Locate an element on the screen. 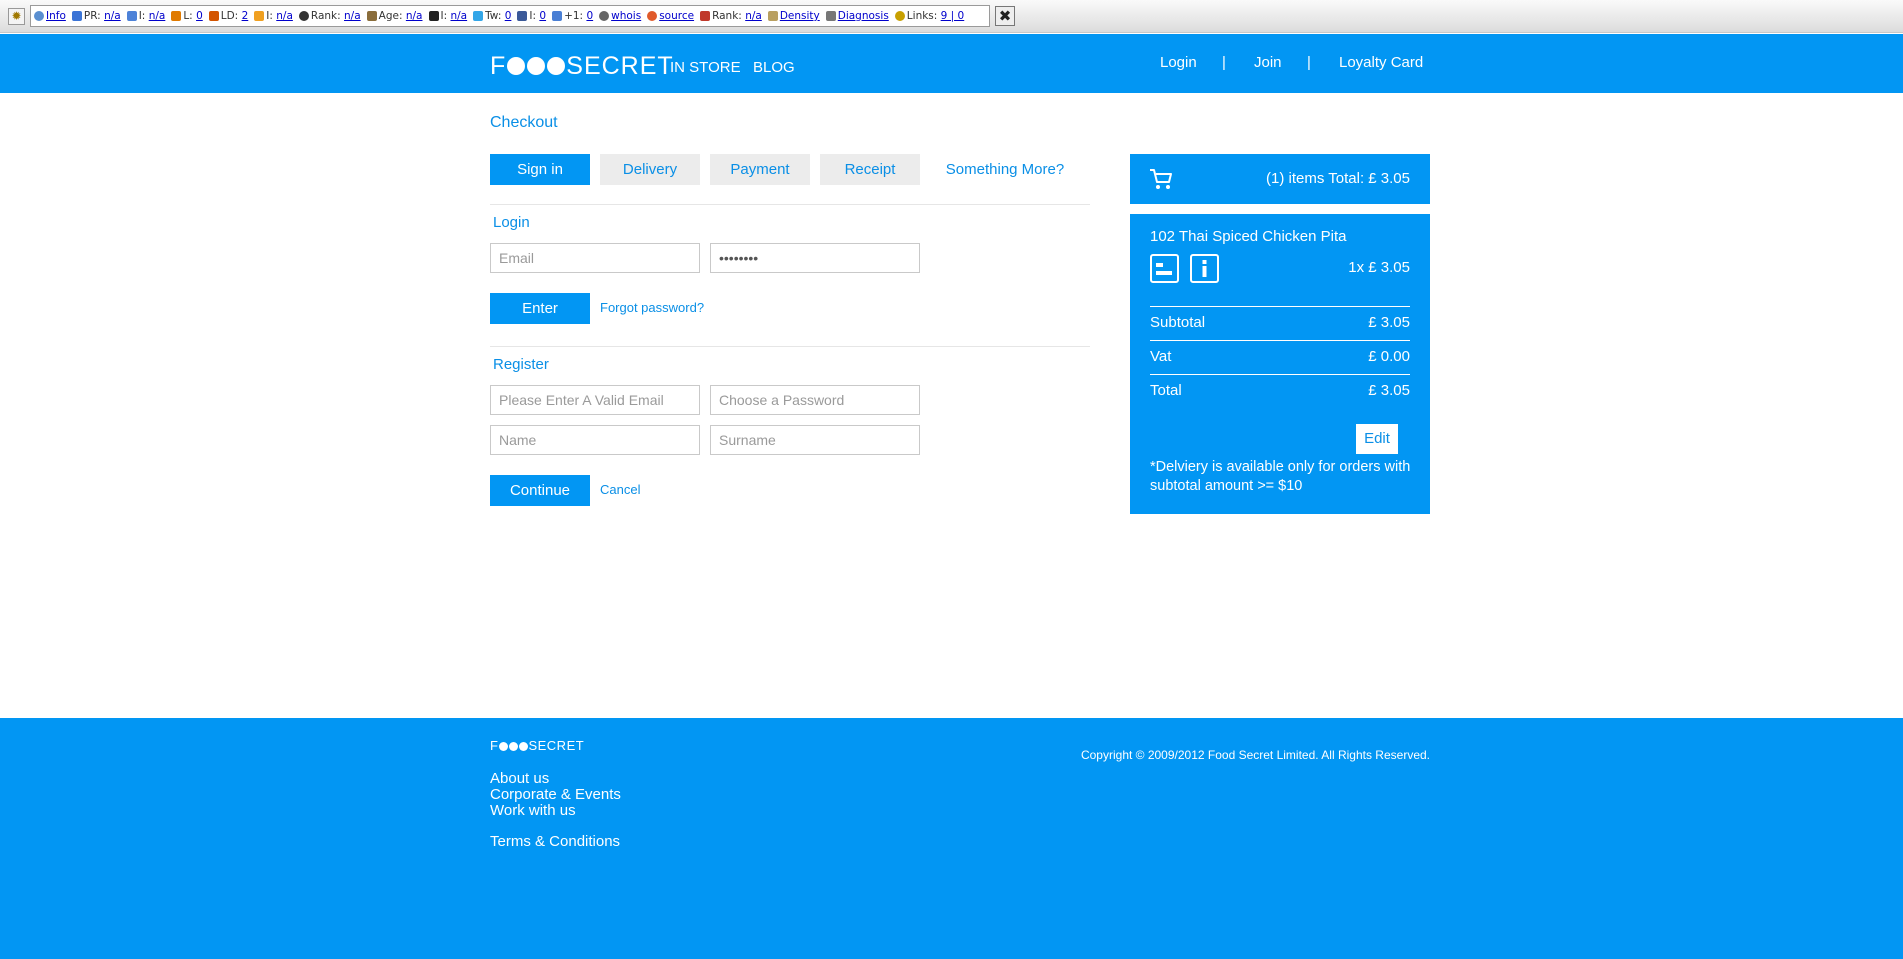  cart-summary-text: (1) items Total: £ 3.05 is located at coordinates (1338, 178).